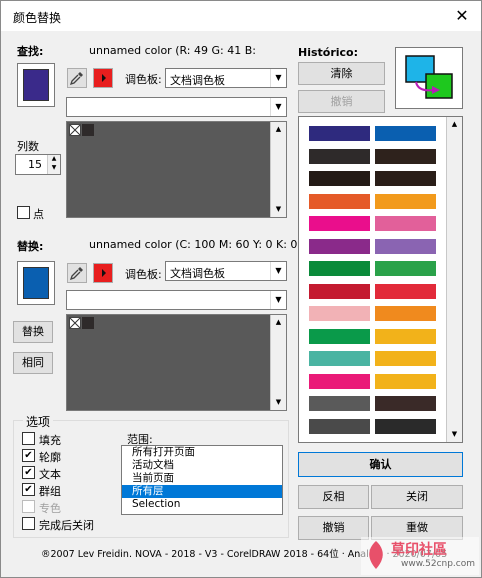  I want to click on invert-button: 反相, so click(333, 497).